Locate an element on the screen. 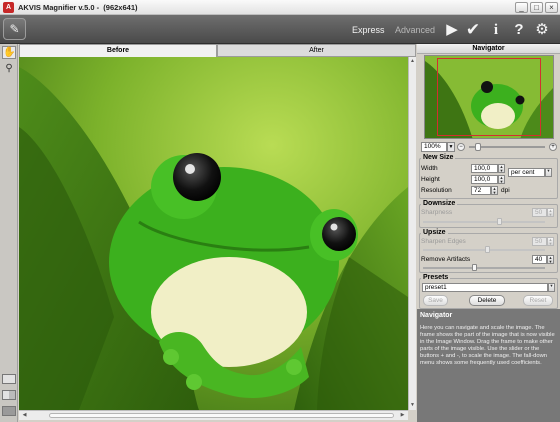 Image resolution: width=560 pixels, height=422 pixels. help-icon: ? is located at coordinates (519, 30).